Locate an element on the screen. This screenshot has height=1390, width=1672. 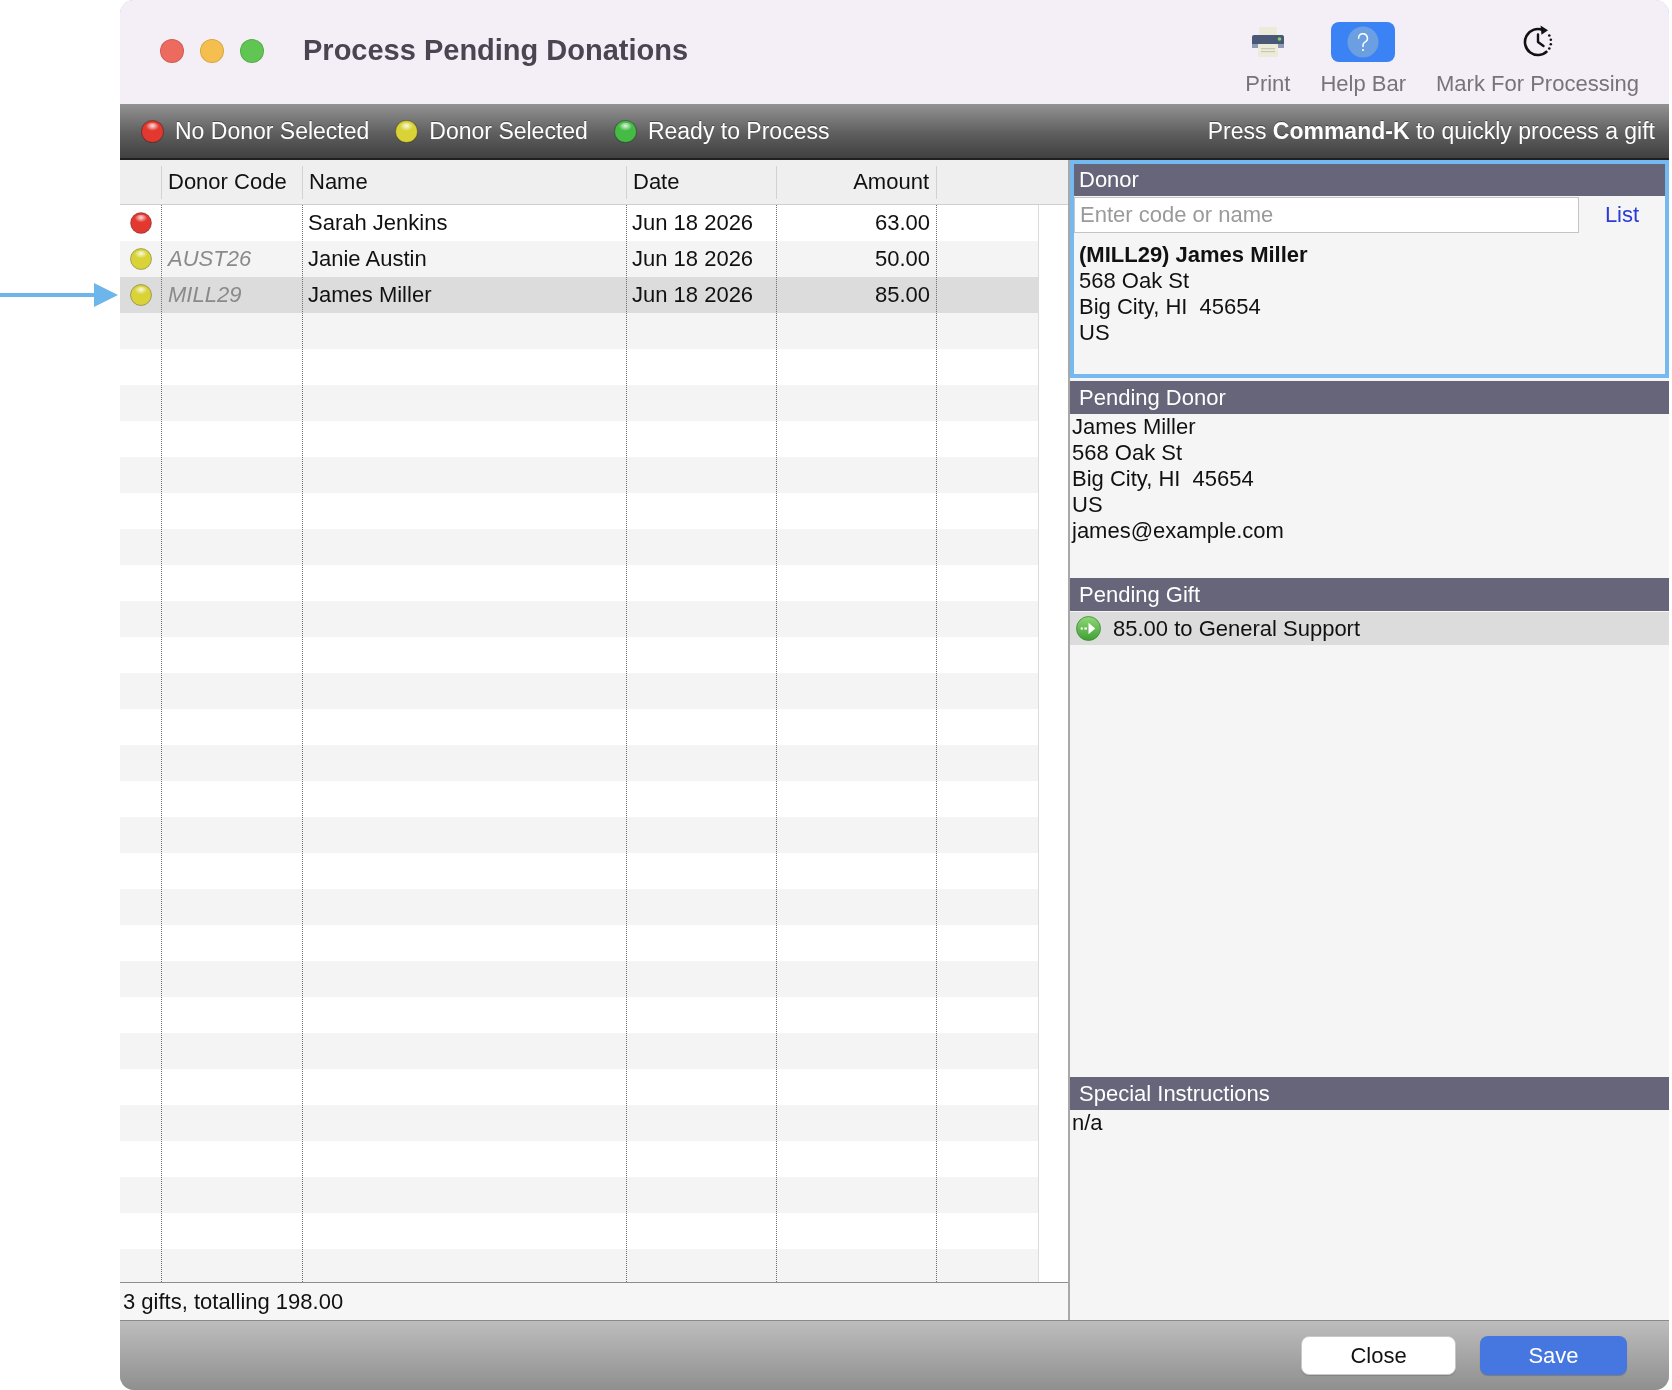
detail-line: james@example.com is located at coordinates (1178, 531).